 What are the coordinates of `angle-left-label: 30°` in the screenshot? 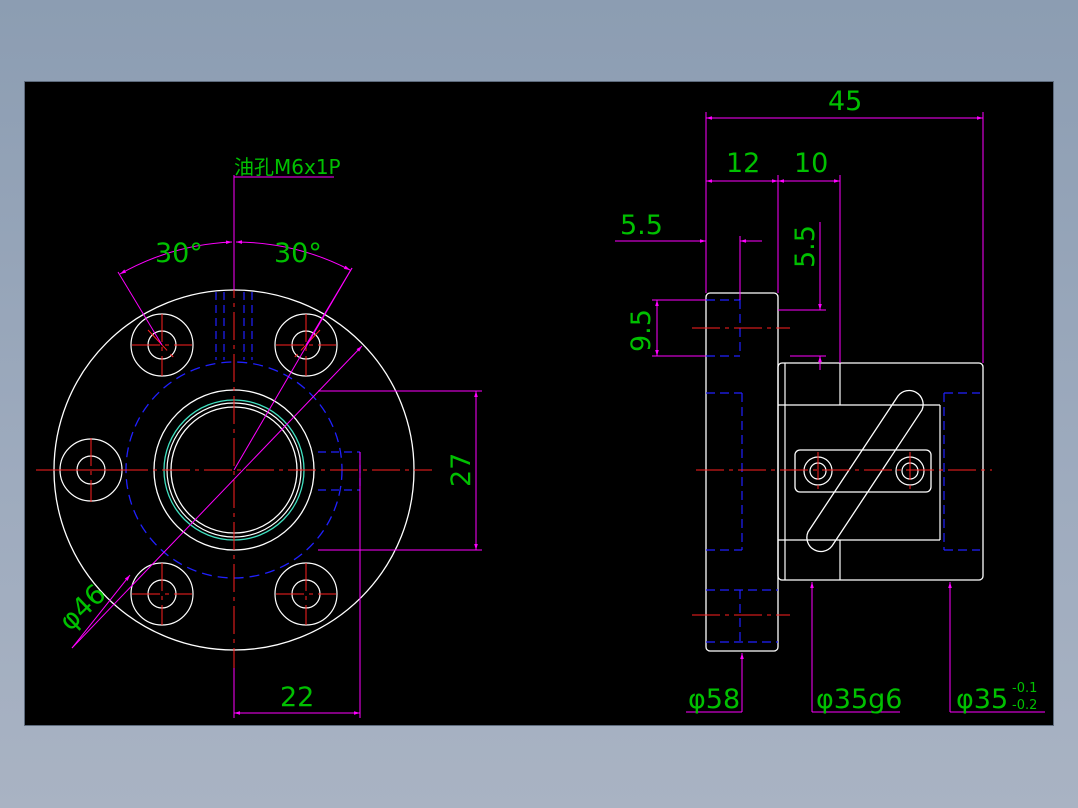 It's located at (179, 253).